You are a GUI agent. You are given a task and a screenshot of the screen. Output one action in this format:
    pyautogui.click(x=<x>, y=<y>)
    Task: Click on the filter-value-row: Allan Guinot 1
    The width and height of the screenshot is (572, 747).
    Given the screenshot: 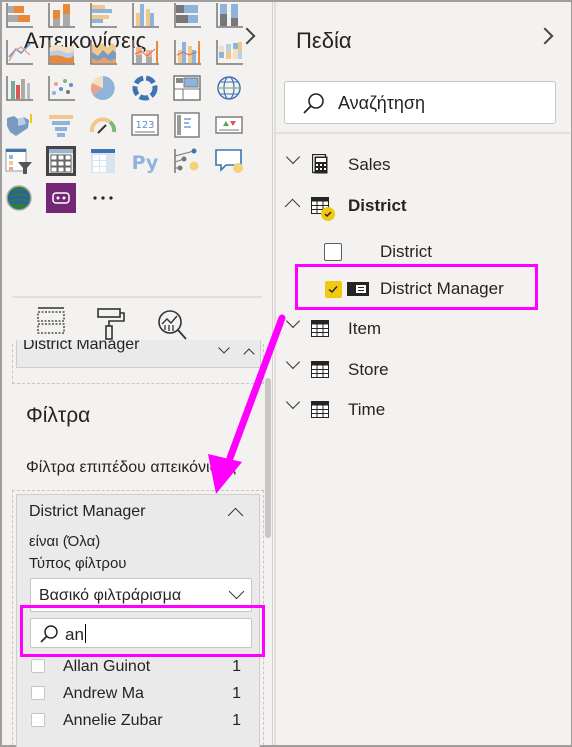 What is the action you would take?
    pyautogui.click(x=137, y=668)
    